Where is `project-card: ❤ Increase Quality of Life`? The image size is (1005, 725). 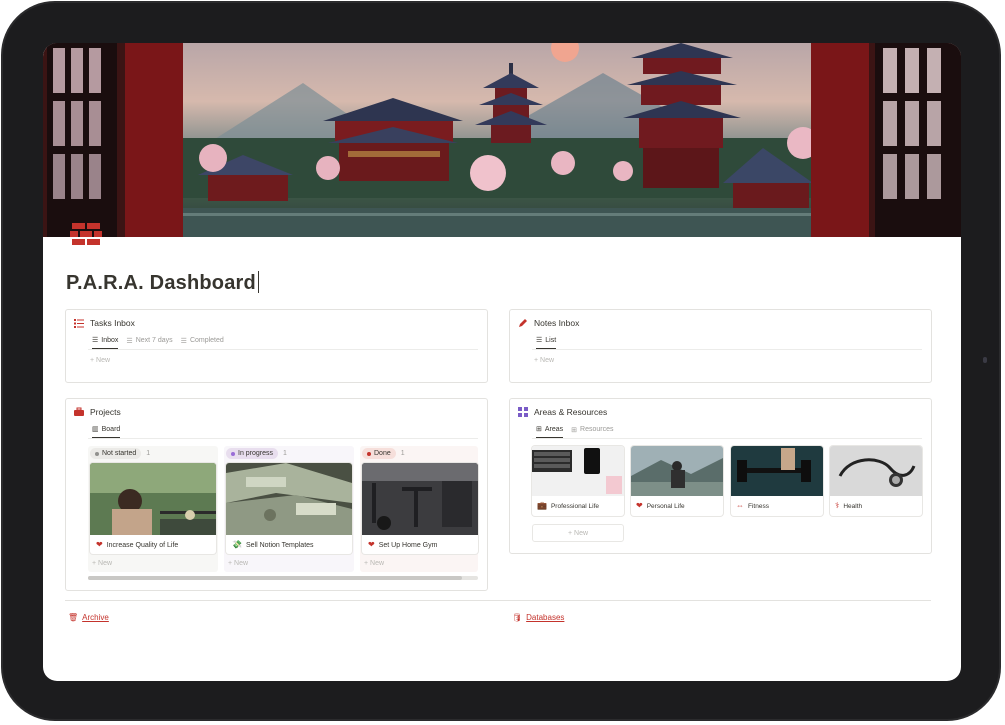
project-card: ❤ Increase Quality of Life is located at coordinates (153, 508).